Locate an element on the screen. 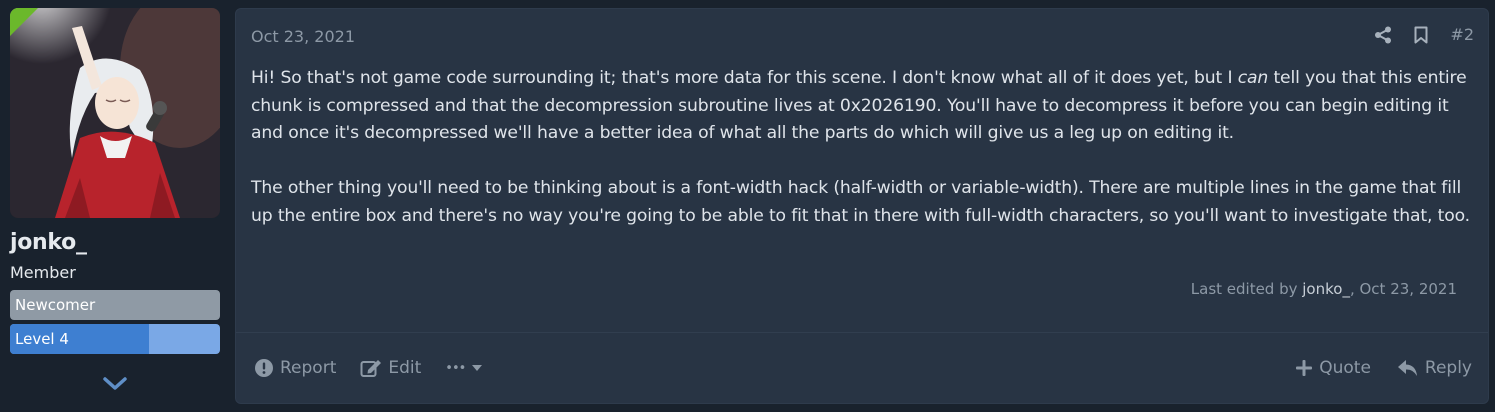 Image resolution: width=1495 pixels, height=412 pixels. more-options-button: ••• is located at coordinates (464, 368).